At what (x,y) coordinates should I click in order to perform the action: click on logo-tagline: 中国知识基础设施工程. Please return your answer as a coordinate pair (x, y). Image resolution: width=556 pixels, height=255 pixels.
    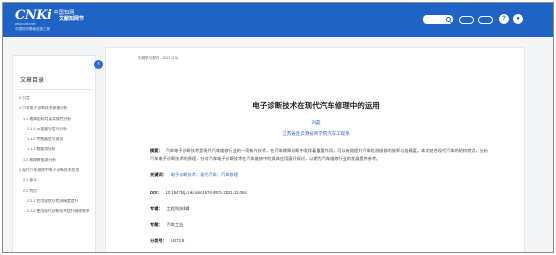
    Looking at the image, I should click on (32, 29).